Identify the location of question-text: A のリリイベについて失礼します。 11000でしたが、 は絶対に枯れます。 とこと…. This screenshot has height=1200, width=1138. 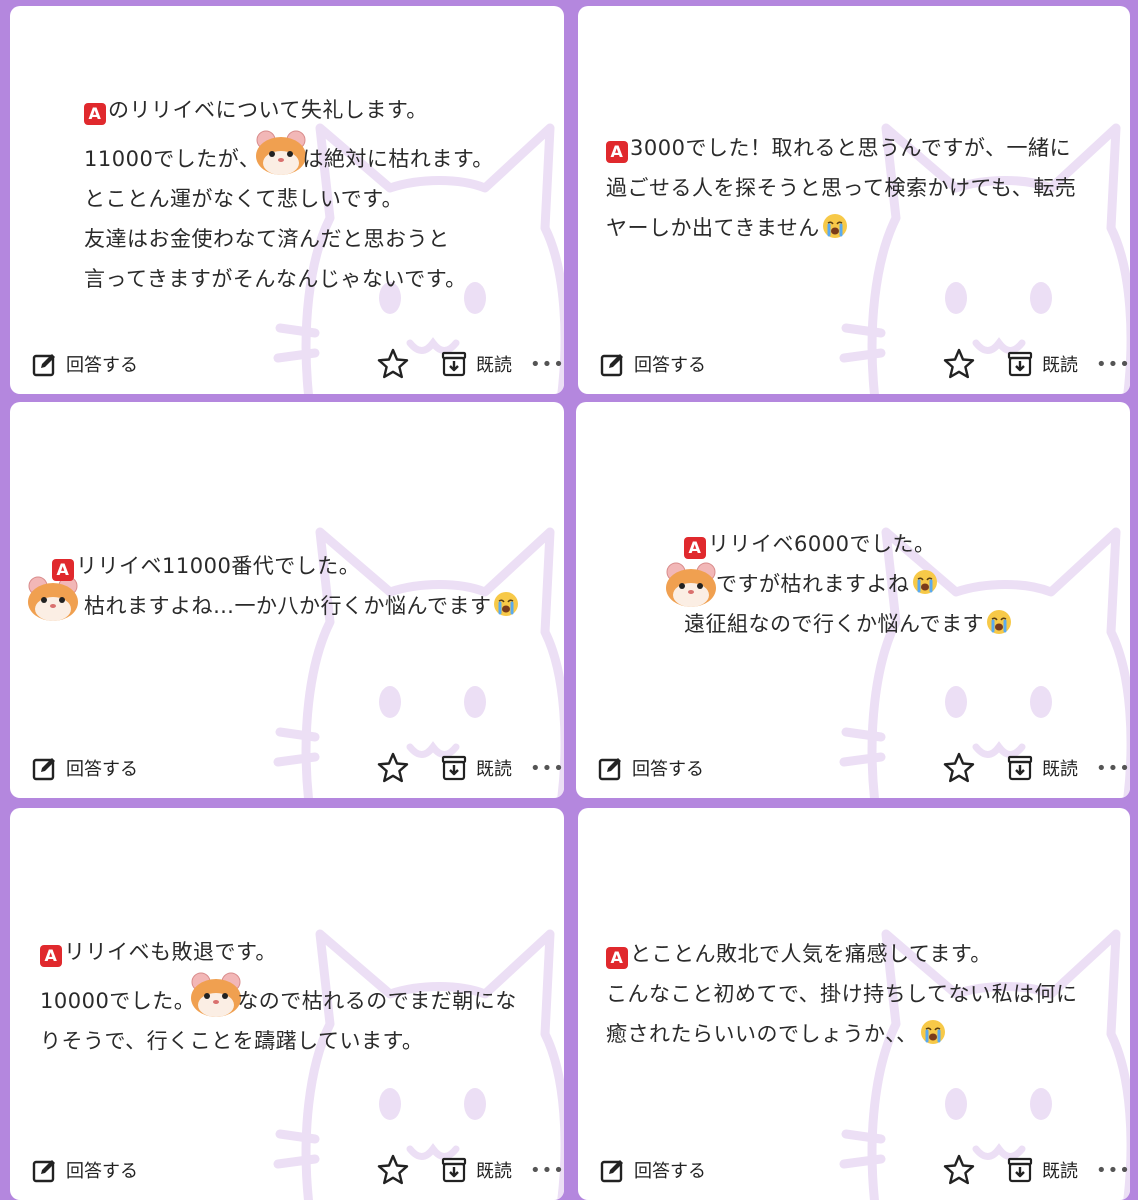
(289, 194).